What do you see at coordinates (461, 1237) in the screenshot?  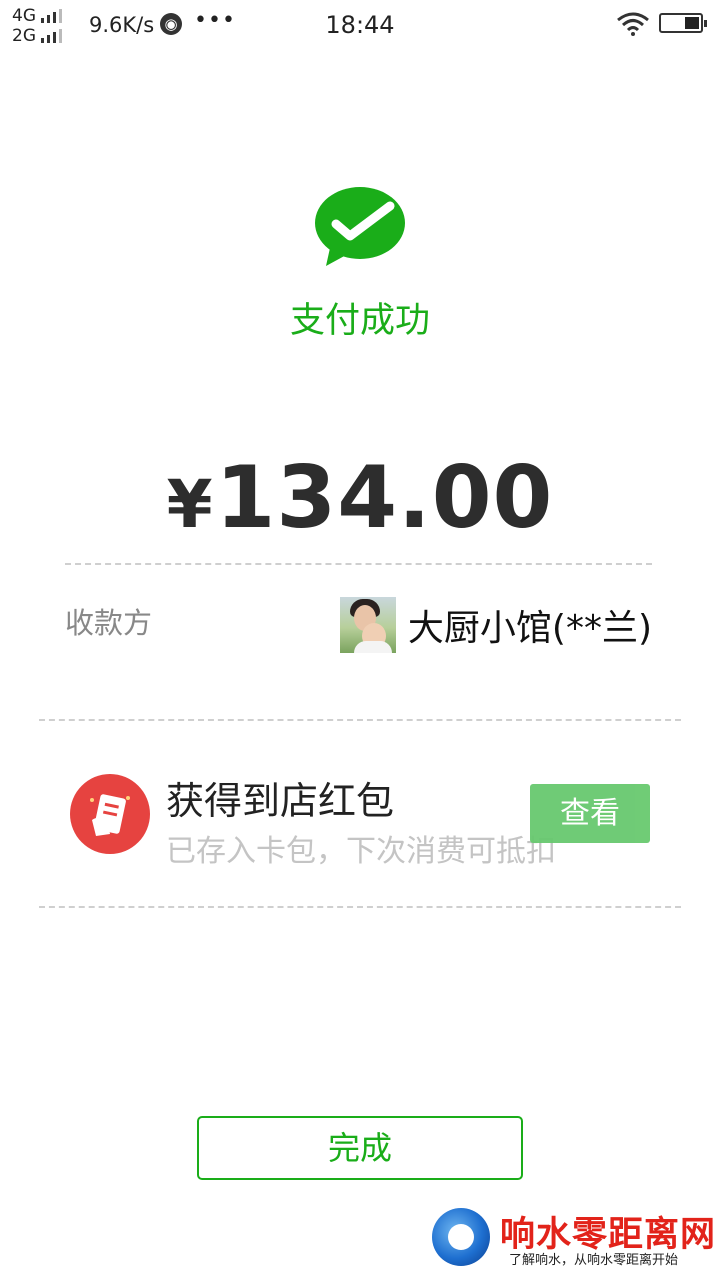 I see `watermark-logo-icon` at bounding box center [461, 1237].